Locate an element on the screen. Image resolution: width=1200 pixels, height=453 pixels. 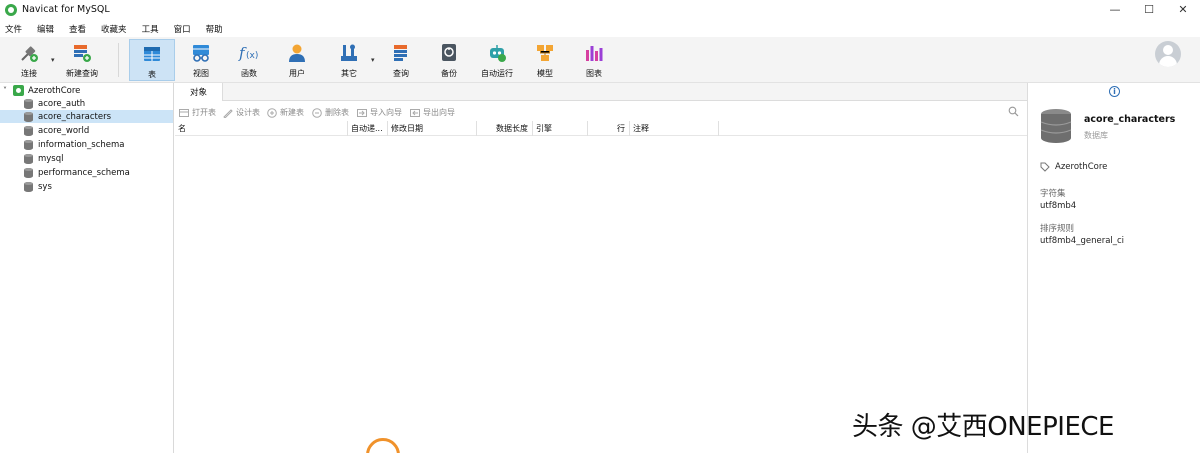
tools-icon is located at coordinates (349, 53).